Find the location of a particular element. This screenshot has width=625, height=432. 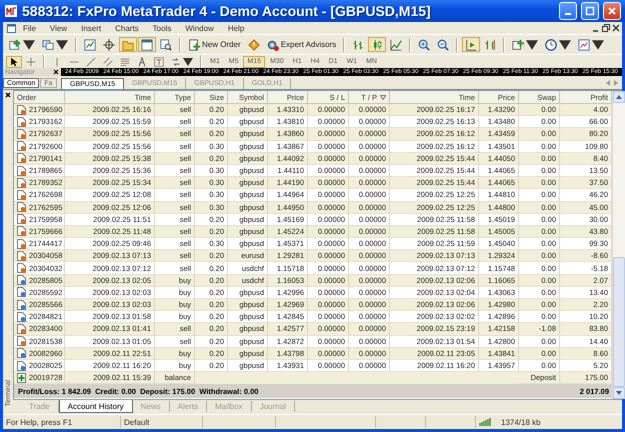

menu-item: Charts is located at coordinates (127, 28).